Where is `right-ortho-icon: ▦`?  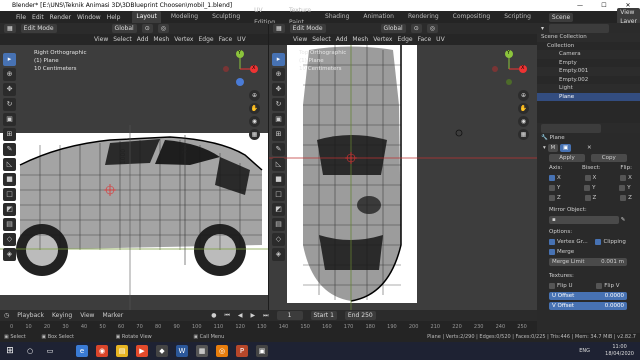
right-ortho-icon: ▦ is located at coordinates (523, 134).